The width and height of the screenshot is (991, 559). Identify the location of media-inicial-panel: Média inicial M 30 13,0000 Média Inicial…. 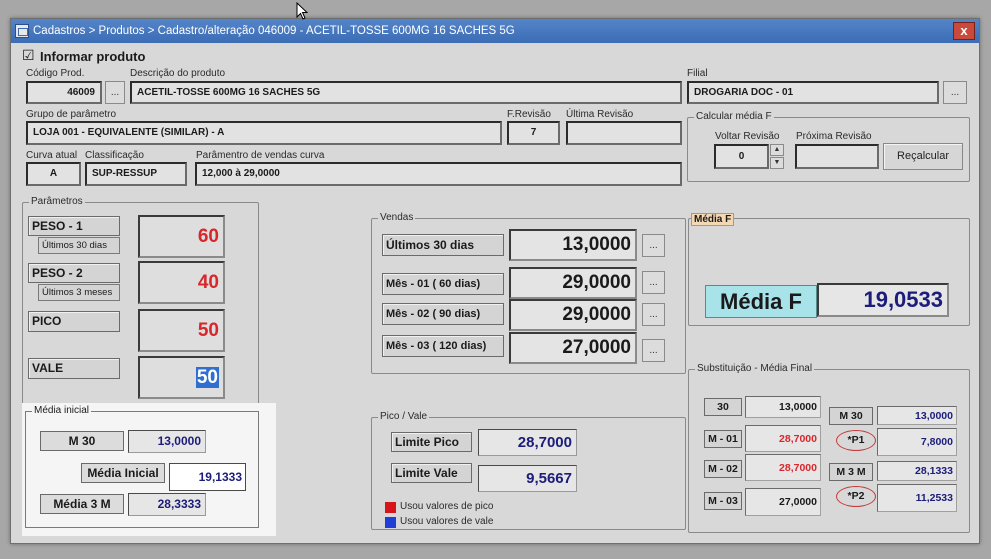
(149, 469).